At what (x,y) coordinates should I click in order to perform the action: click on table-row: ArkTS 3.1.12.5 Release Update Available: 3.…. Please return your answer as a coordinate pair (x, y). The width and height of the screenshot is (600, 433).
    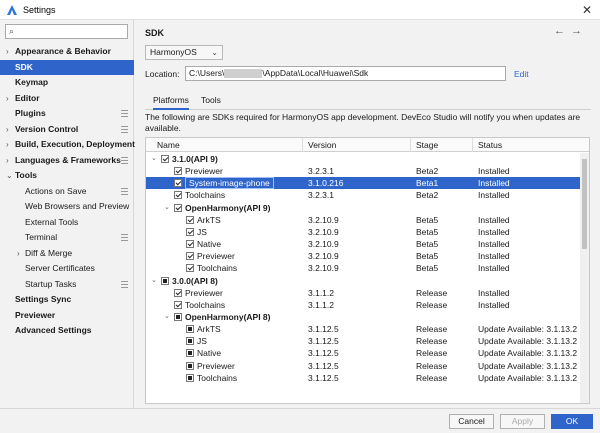
    Looking at the image, I should click on (363, 329).